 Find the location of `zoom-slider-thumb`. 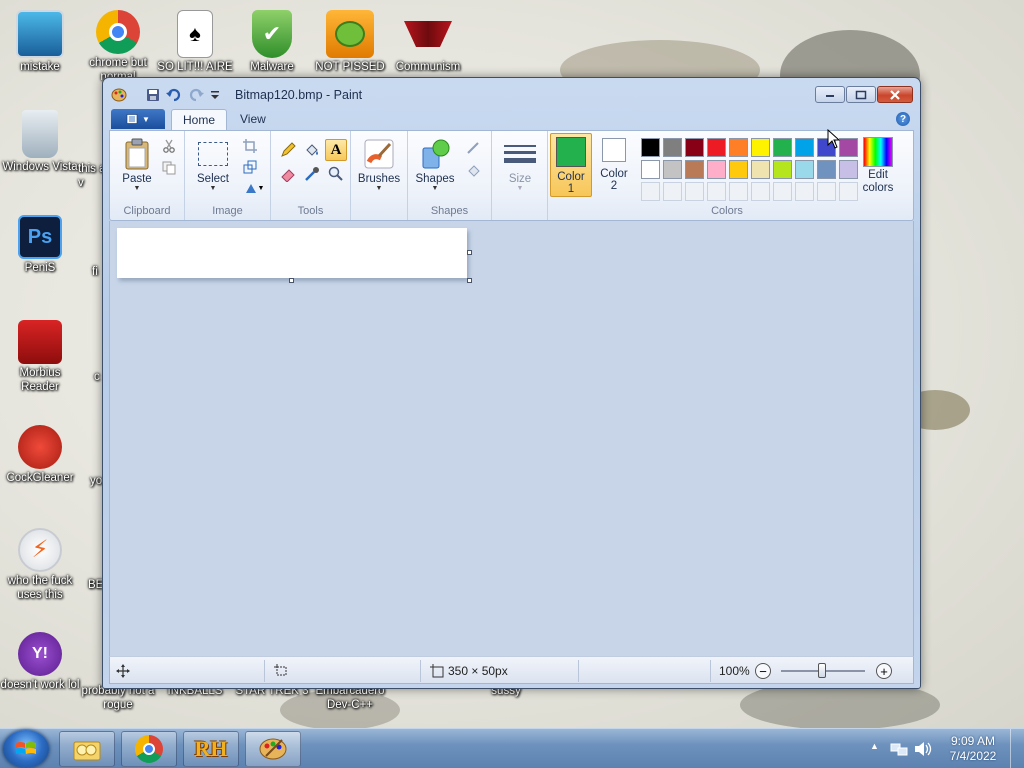

zoom-slider-thumb is located at coordinates (822, 670).